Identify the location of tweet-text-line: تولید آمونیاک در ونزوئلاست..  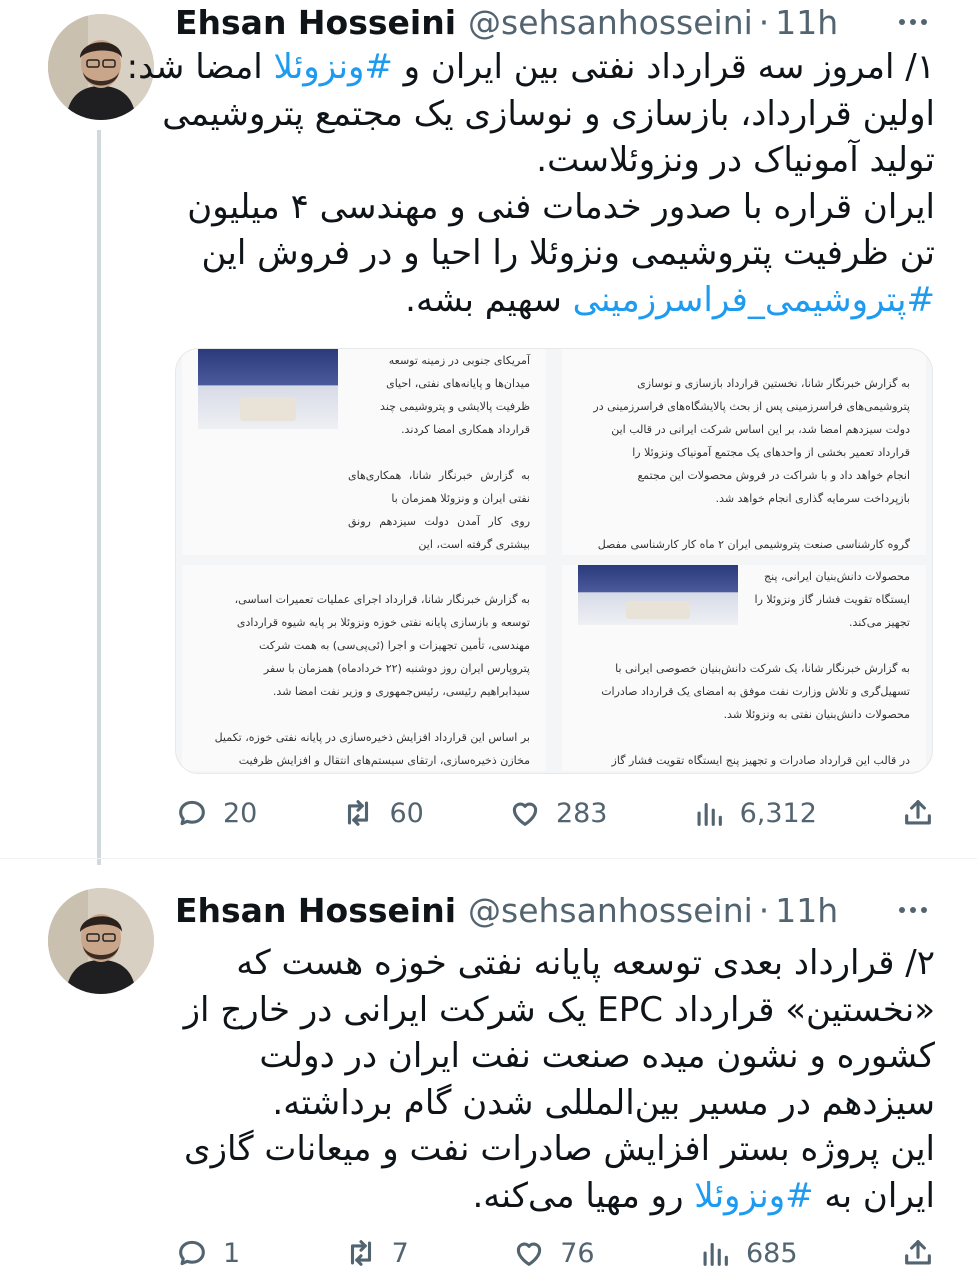
(555, 160).